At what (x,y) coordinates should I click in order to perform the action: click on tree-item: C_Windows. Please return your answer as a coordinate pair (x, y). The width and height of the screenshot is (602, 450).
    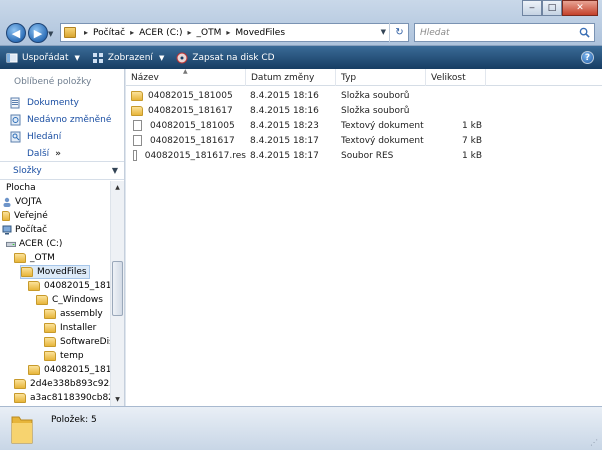
    Looking at the image, I should click on (69, 300).